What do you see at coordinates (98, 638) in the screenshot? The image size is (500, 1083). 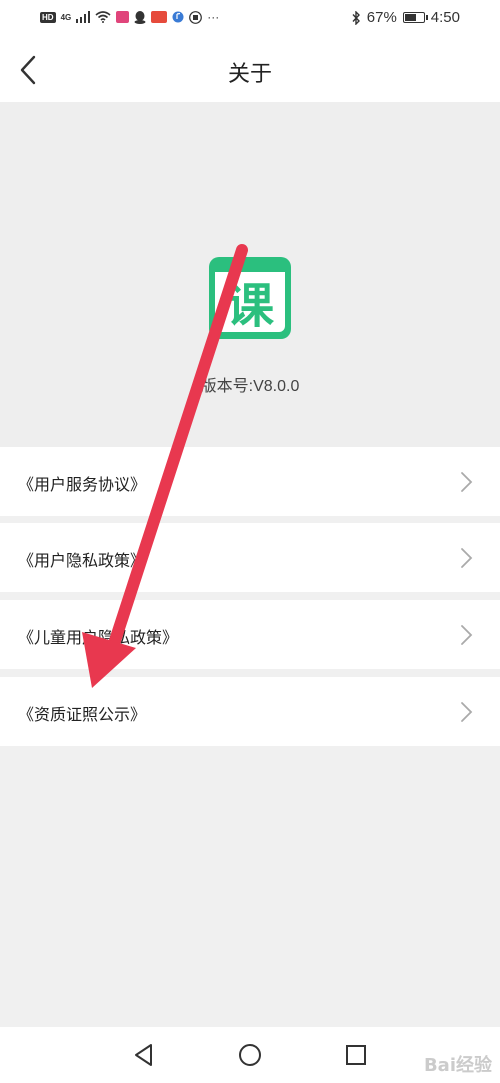 I see `menu-item-label: 《儿童用户隐私政策》` at bounding box center [98, 638].